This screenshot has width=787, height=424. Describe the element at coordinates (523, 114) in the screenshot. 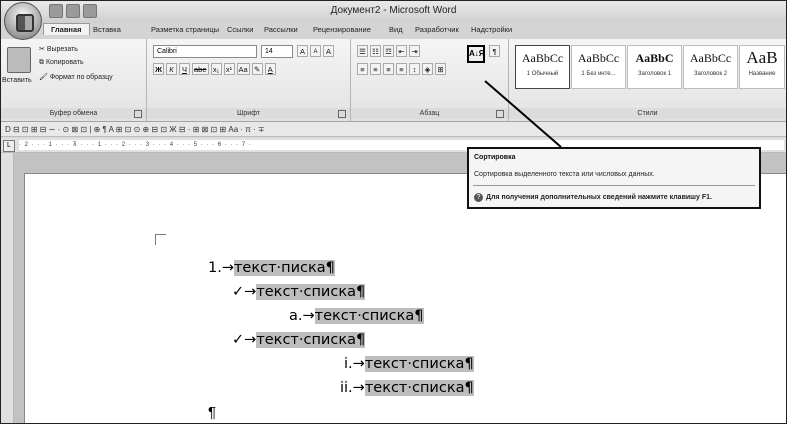

I see `callout-line` at that location.